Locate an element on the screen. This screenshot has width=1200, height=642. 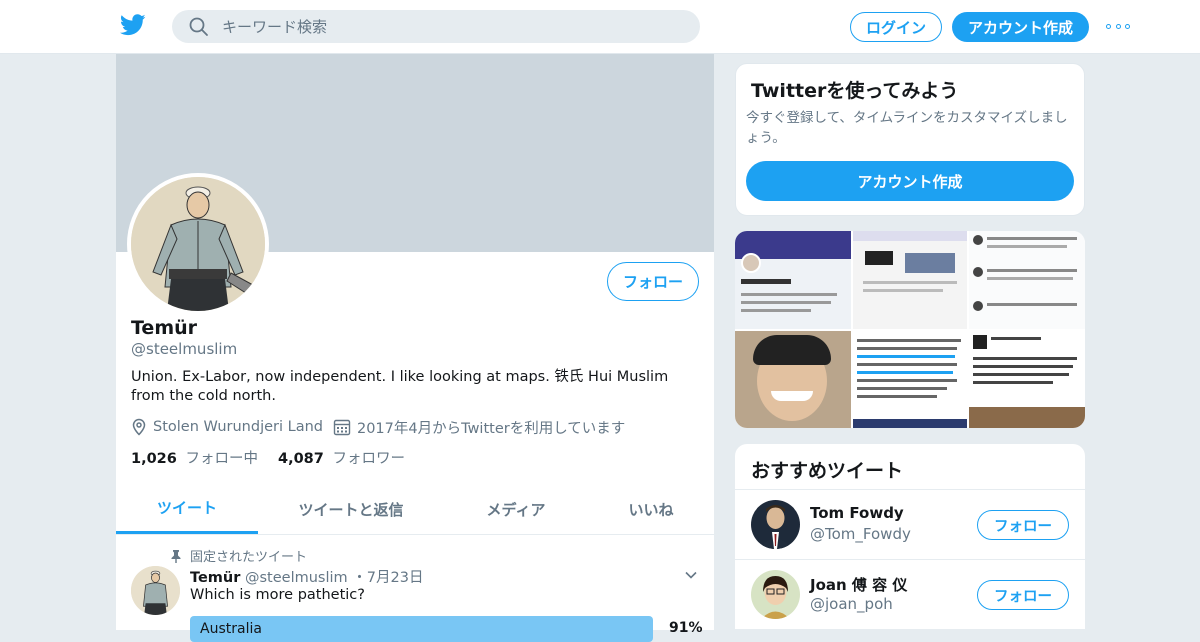
recommended-user-name: Joan 傅 容 仪 is located at coordinates (858, 584).